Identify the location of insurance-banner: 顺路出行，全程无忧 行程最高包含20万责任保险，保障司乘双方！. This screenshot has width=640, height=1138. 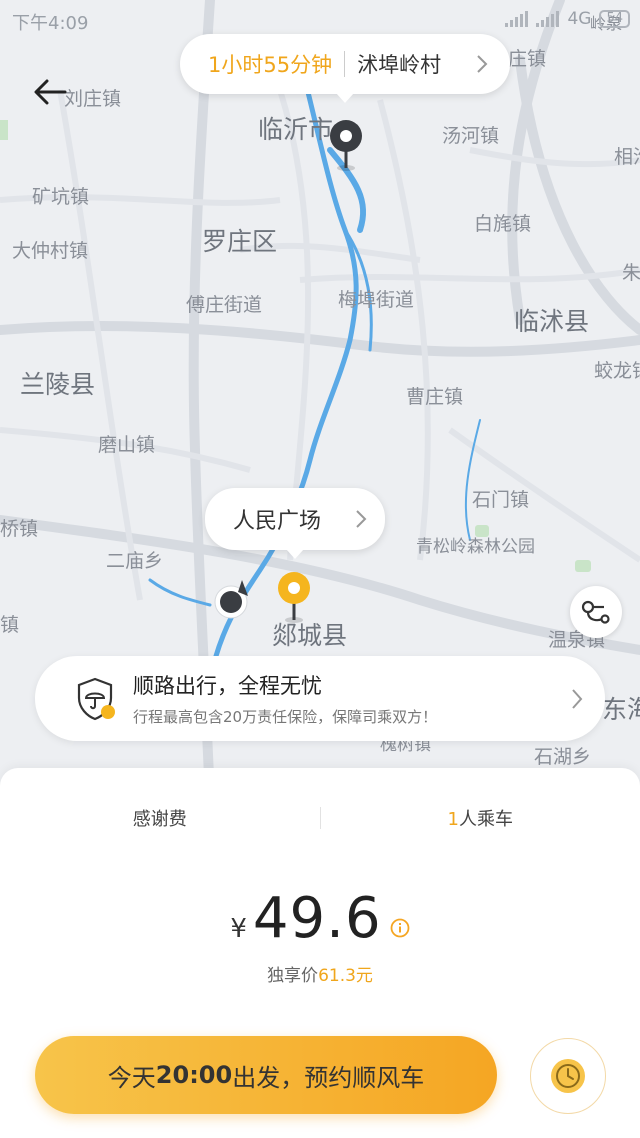
(320, 698).